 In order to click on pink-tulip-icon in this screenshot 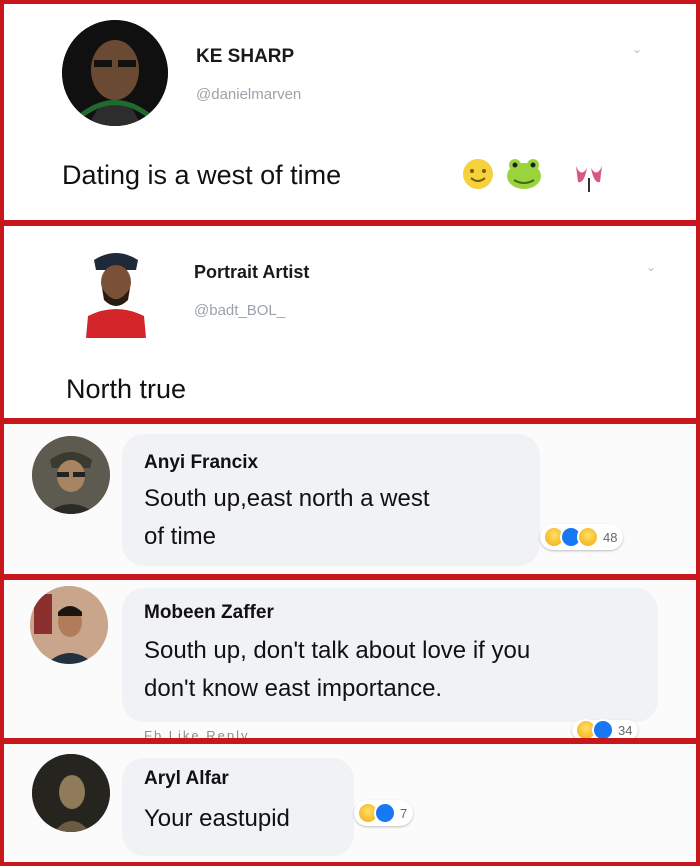, I will do `click(589, 179)`.